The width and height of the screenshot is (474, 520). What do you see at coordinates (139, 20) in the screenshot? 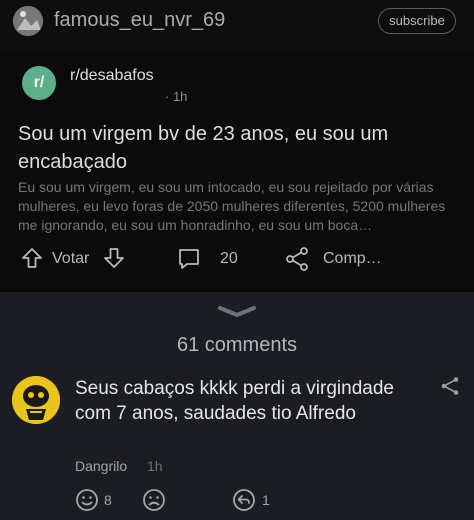
I see `header-username: famous_eu_nvr_69` at bounding box center [139, 20].